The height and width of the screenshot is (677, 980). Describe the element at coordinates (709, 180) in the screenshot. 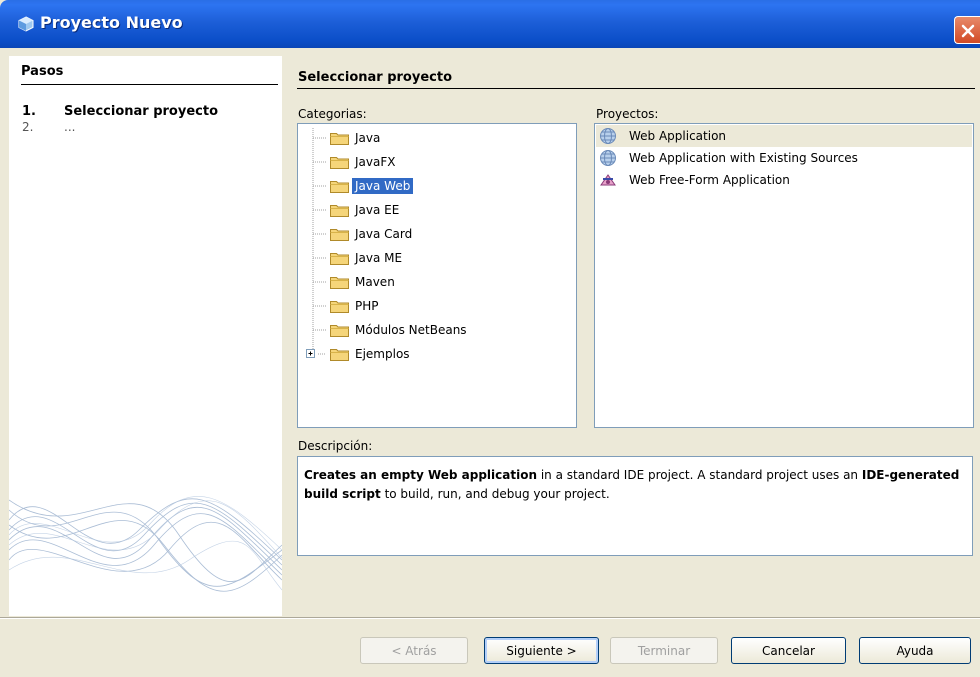

I see `project-item-label: Web Free-Form Application` at that location.